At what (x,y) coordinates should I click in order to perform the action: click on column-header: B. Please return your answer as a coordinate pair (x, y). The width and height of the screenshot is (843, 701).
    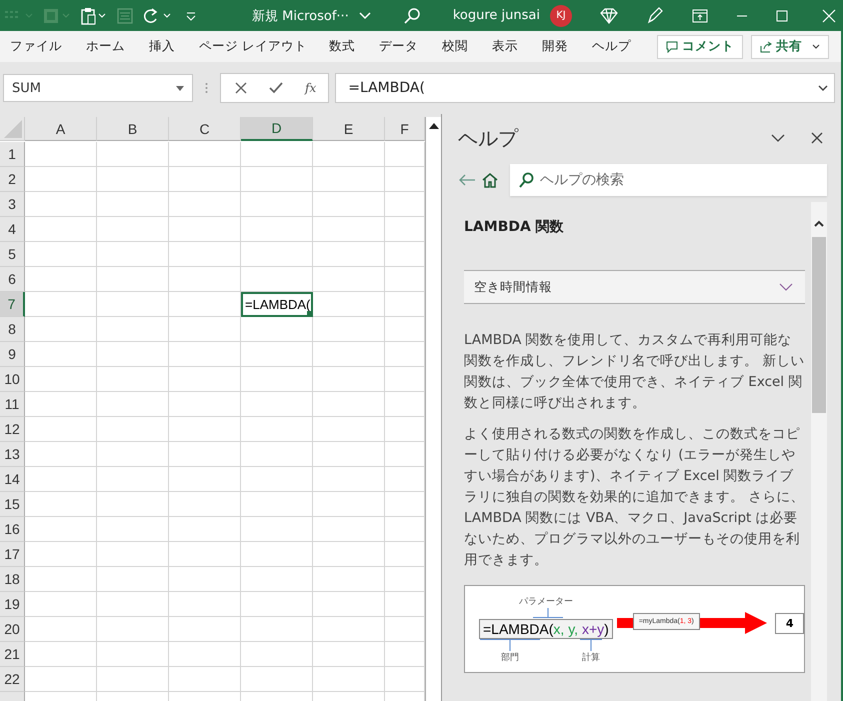
    Looking at the image, I should click on (133, 129).